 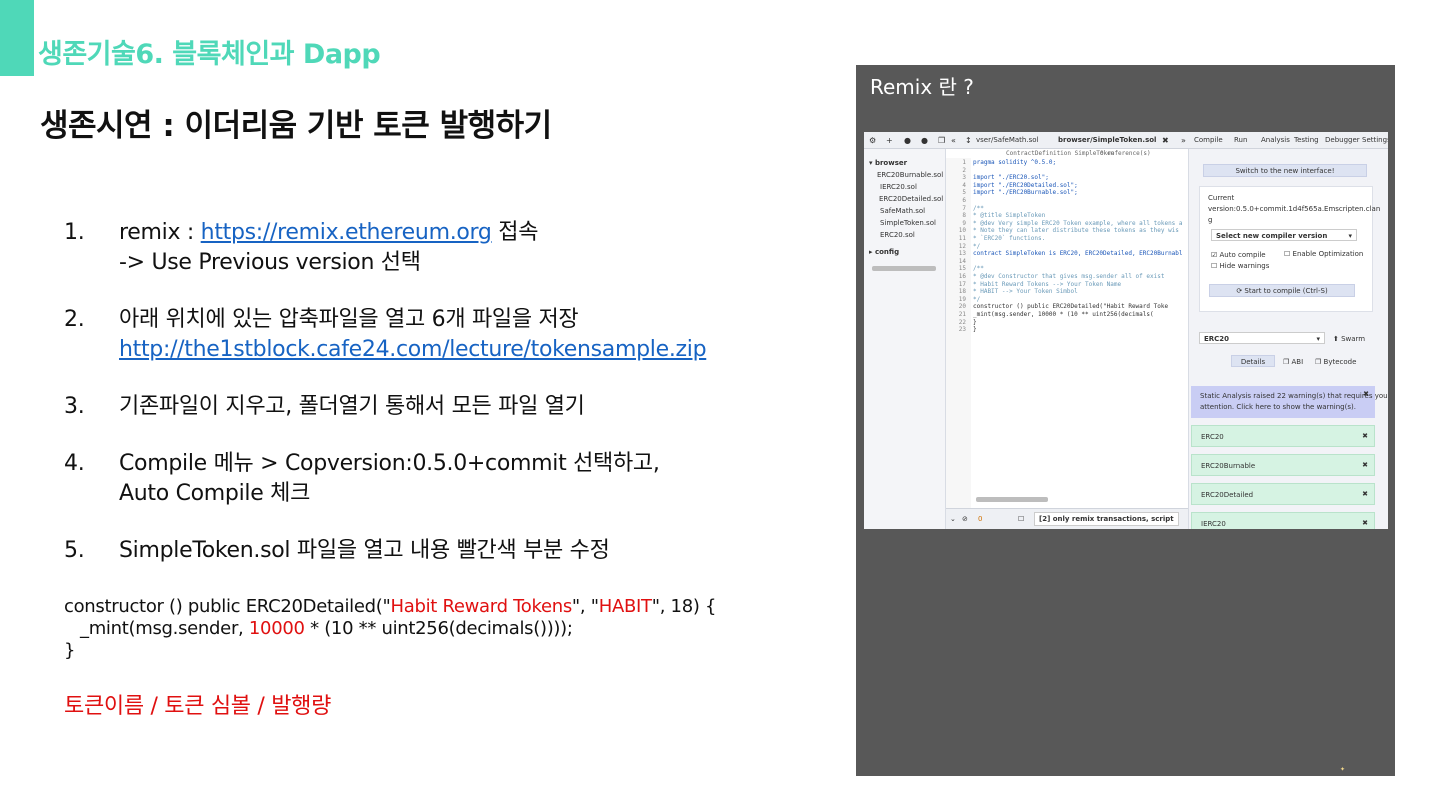 What do you see at coordinates (1283, 465) in the screenshot?
I see `compile-result-item: ERC20Burnable ✖` at bounding box center [1283, 465].